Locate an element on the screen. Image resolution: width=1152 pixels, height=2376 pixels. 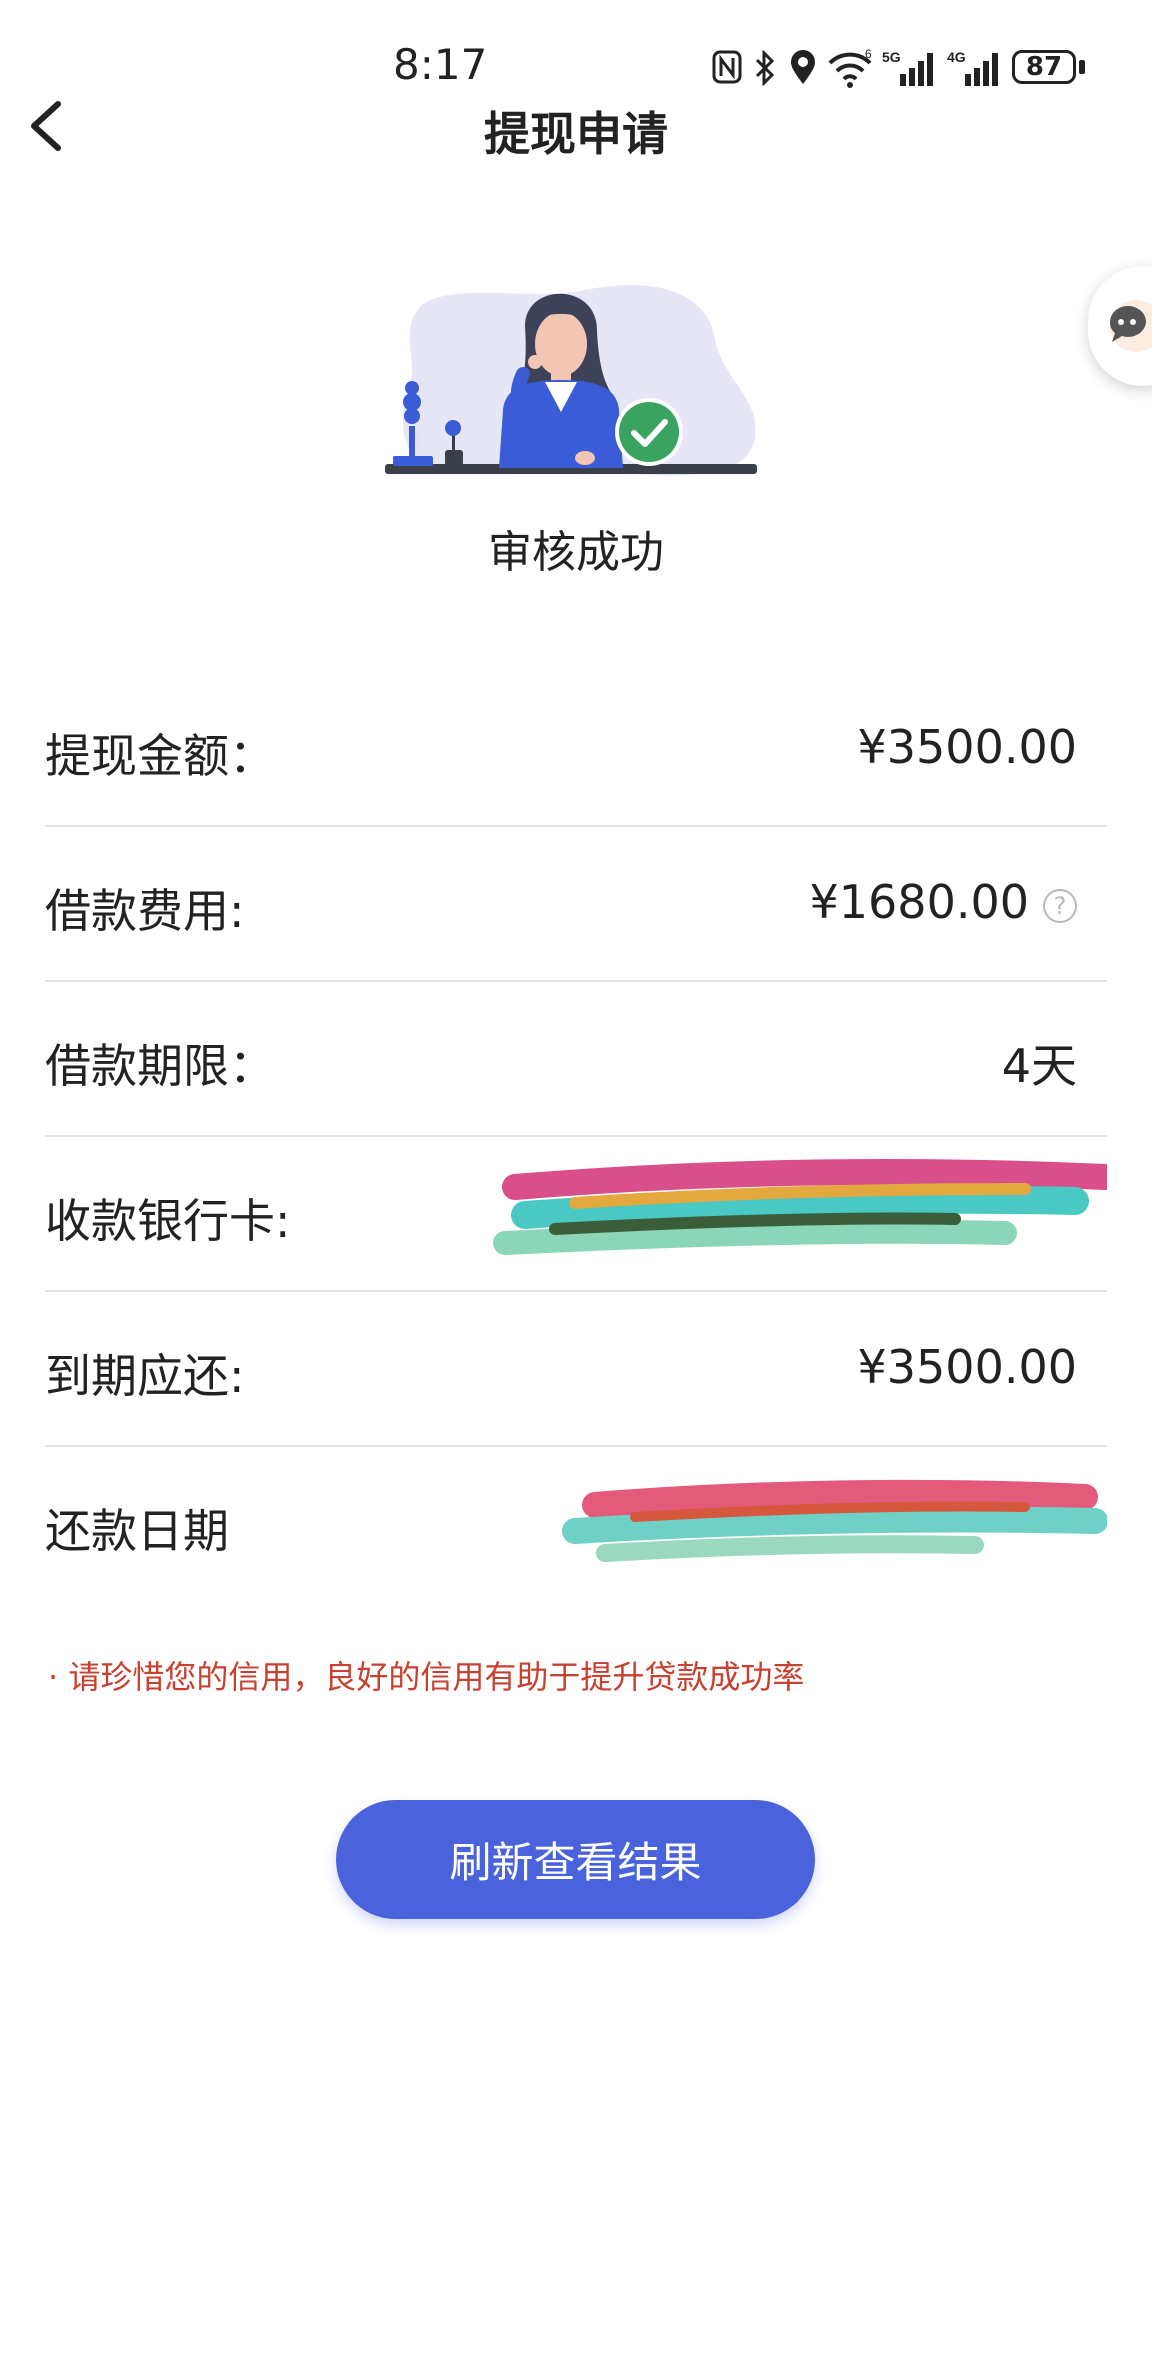
detail-row-bank-card: 收款银行卡: is located at coordinates (576, 1214).